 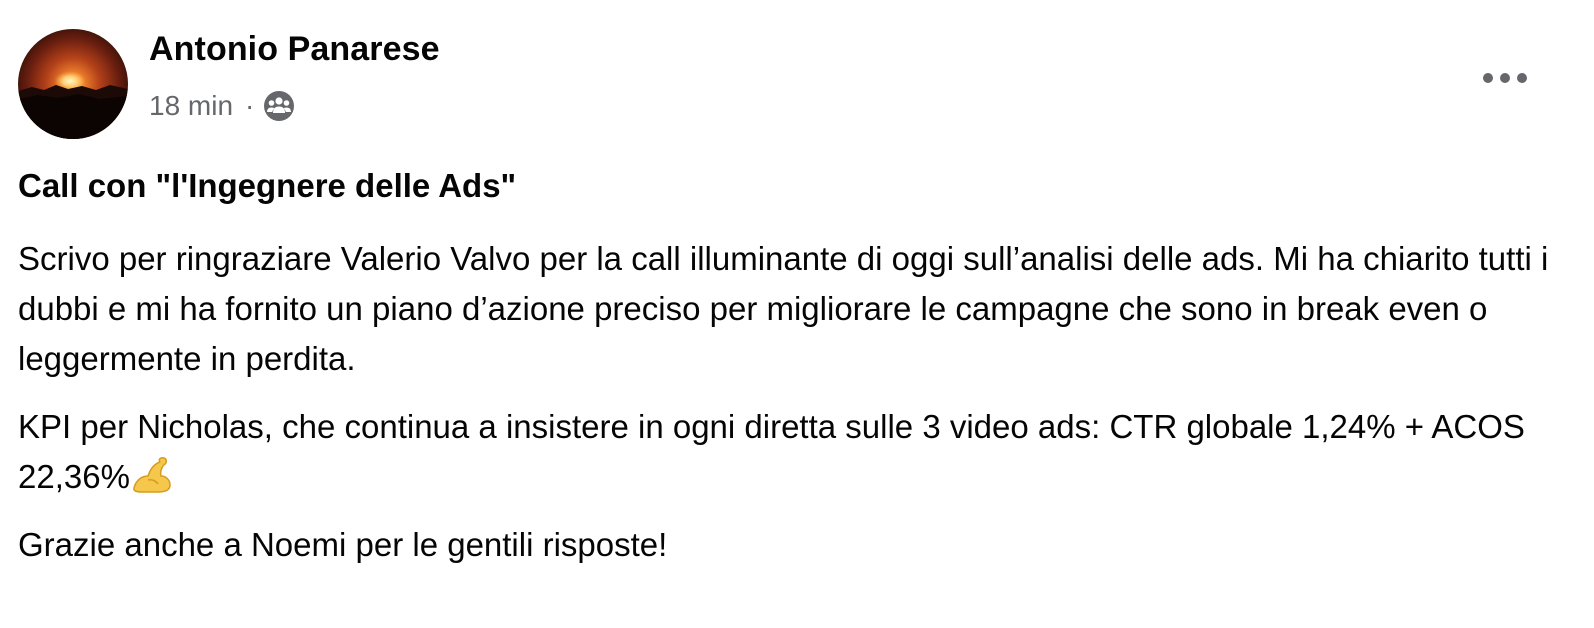 I want to click on avatar, so click(x=73, y=84).